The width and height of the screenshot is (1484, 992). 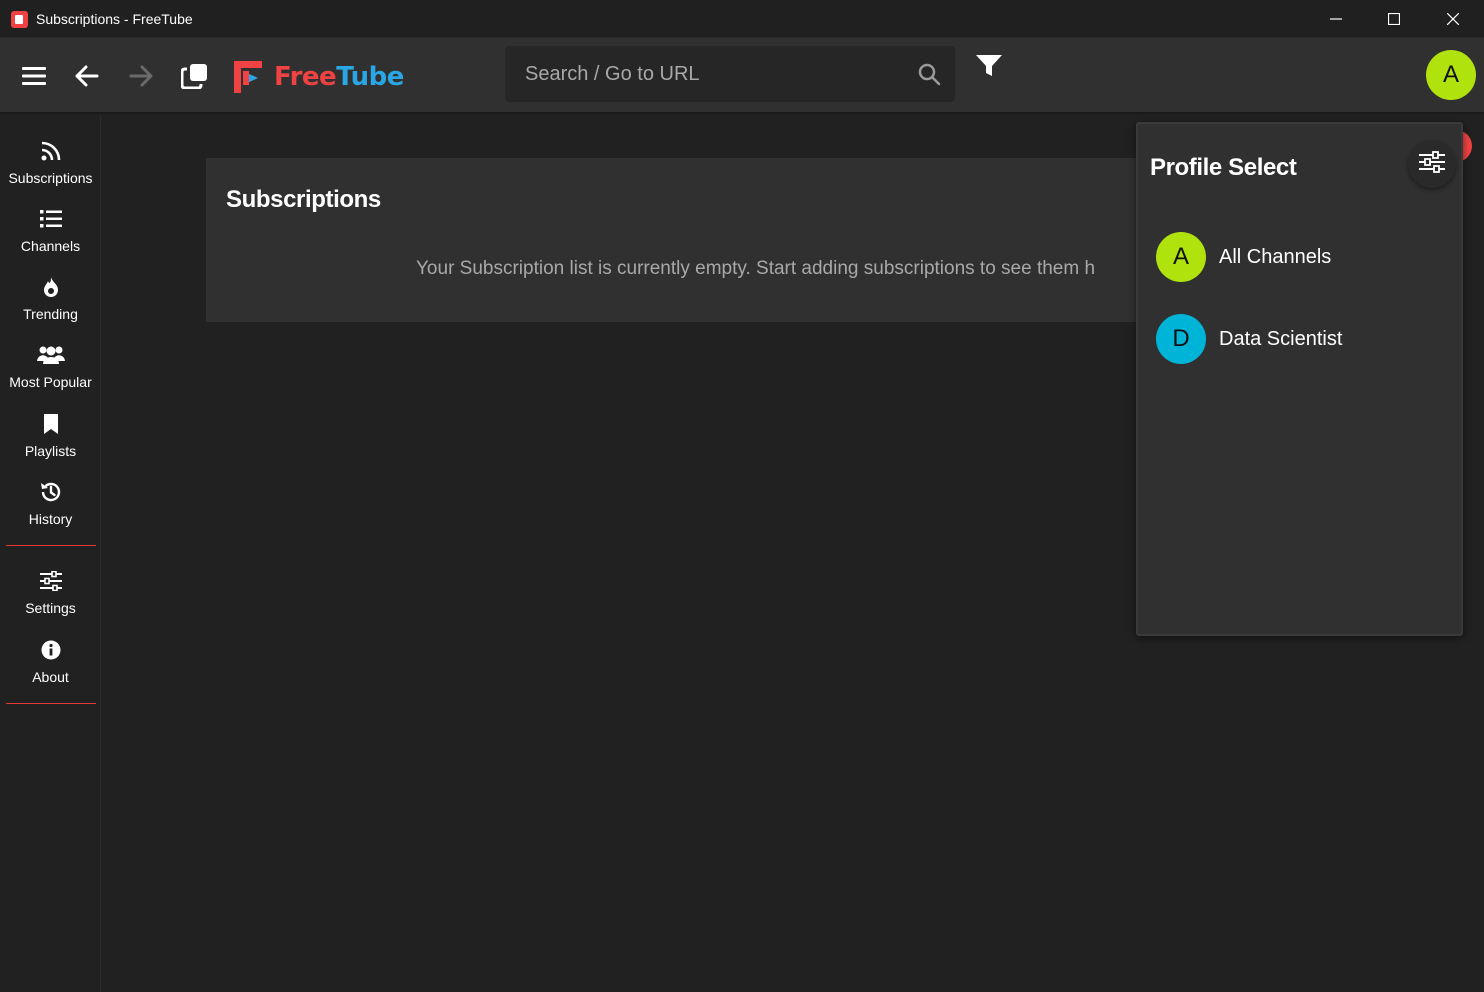 I want to click on sidebar-item-label: Trending, so click(x=50, y=314).